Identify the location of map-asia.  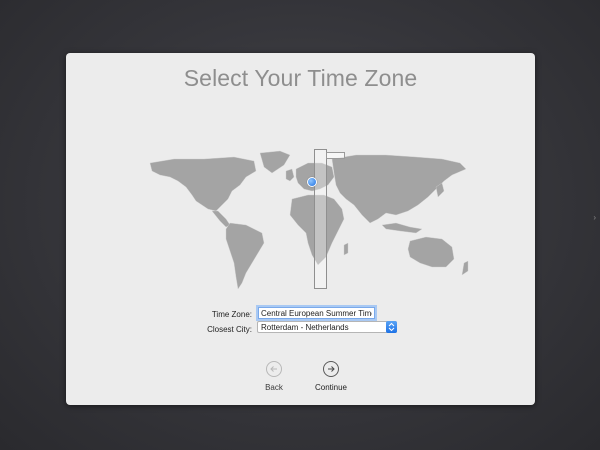
(399, 189).